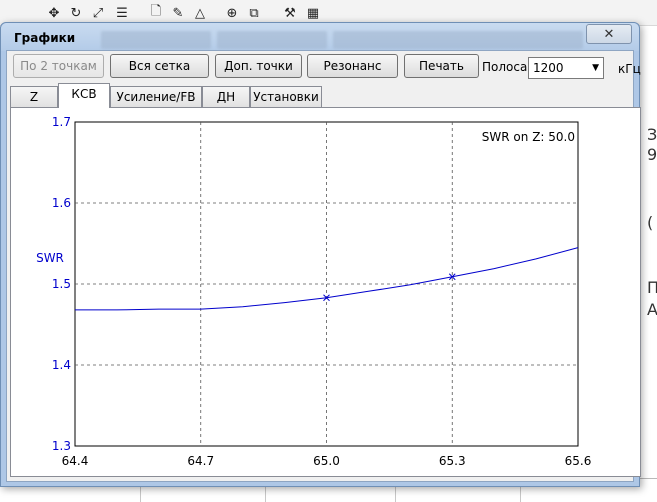  I want to click on y-axis-label: SWR, so click(50, 258).